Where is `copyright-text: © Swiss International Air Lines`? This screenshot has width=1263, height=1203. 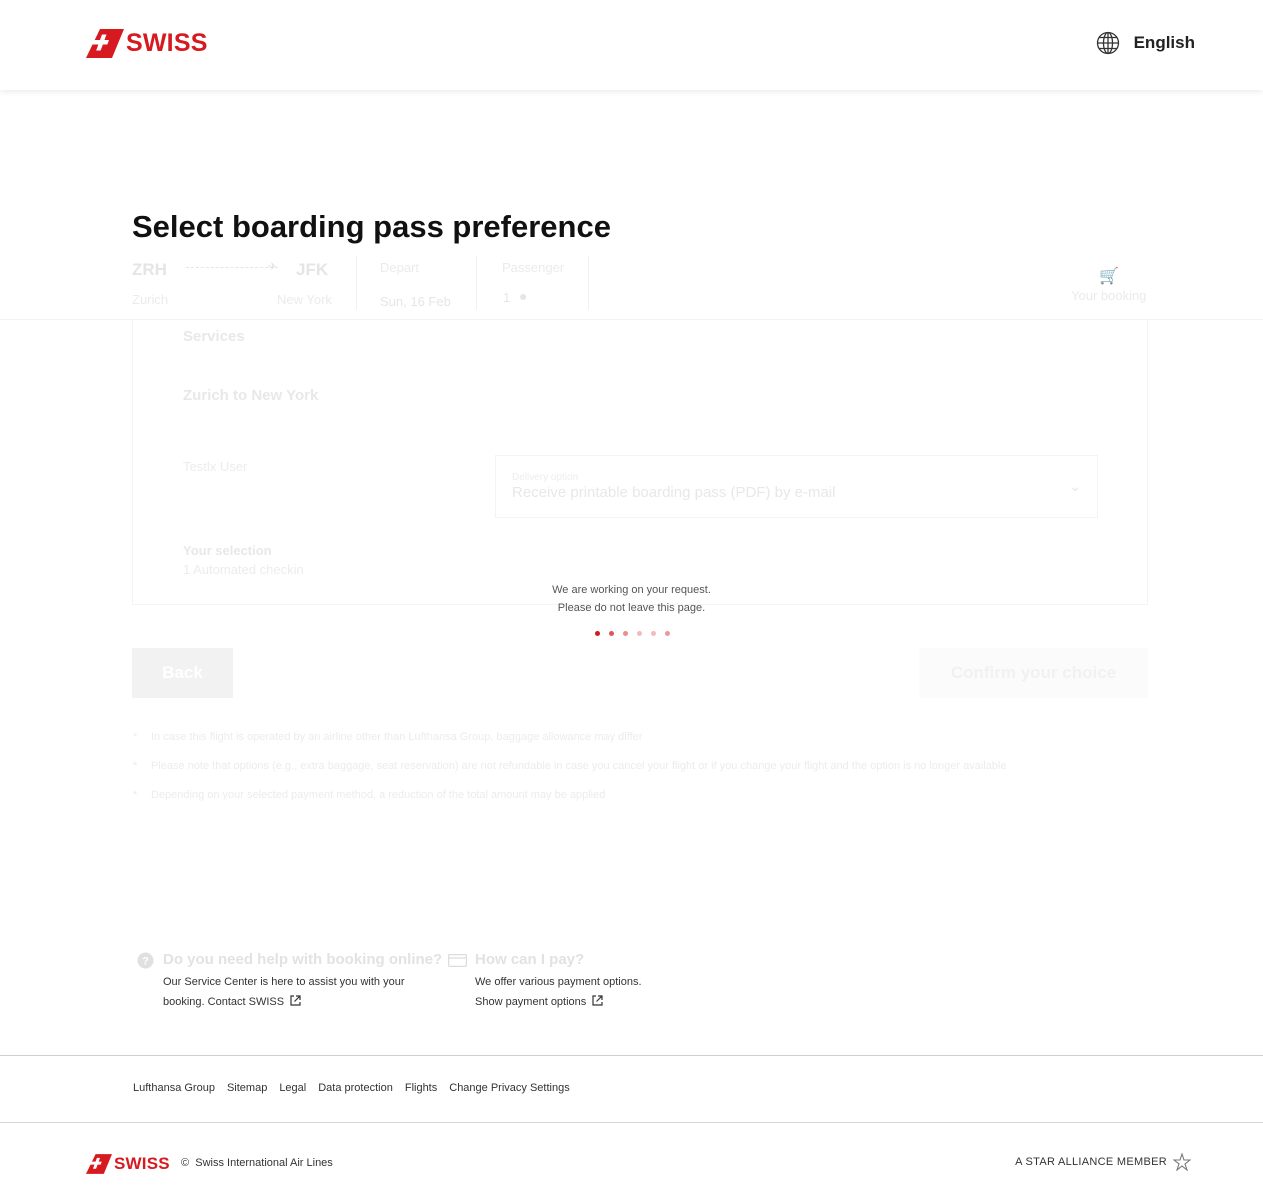 copyright-text: © Swiss International Air Lines is located at coordinates (257, 1163).